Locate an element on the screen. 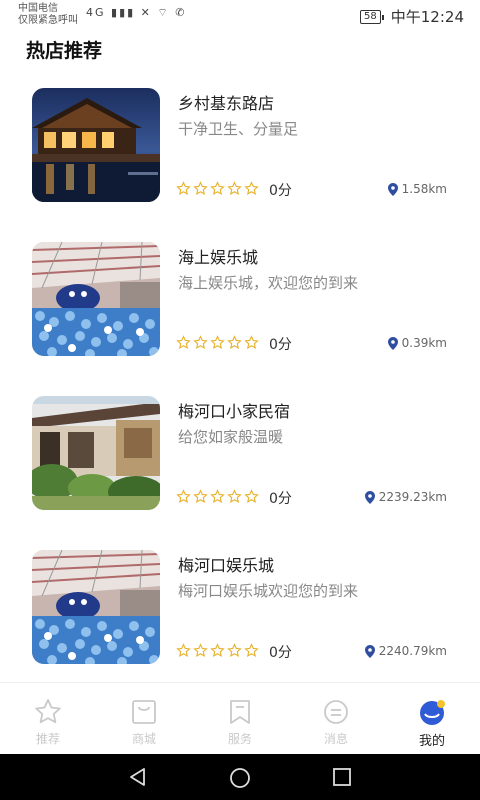 This screenshot has width=480, height=800. tab-recommend: 推荐 is located at coordinates (48, 719).